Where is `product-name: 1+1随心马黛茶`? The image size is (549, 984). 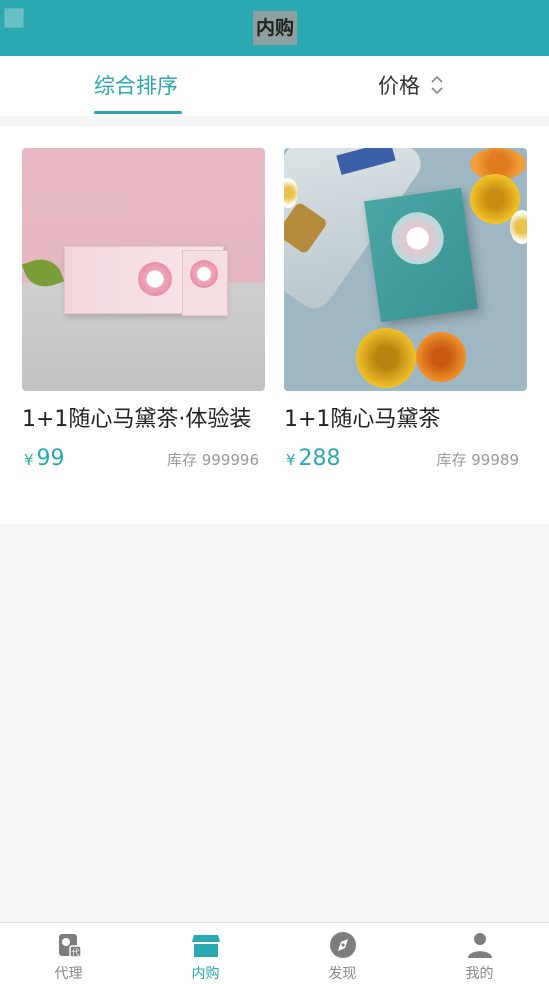 product-name: 1+1随心马黛茶 is located at coordinates (405, 420).